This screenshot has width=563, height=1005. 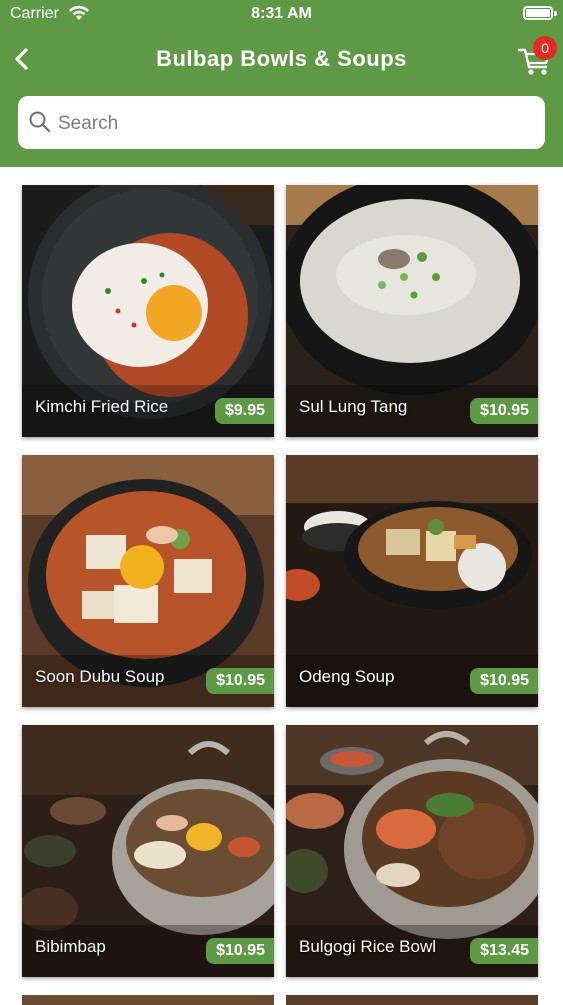 What do you see at coordinates (555, 13) in the screenshot?
I see `battery-tip` at bounding box center [555, 13].